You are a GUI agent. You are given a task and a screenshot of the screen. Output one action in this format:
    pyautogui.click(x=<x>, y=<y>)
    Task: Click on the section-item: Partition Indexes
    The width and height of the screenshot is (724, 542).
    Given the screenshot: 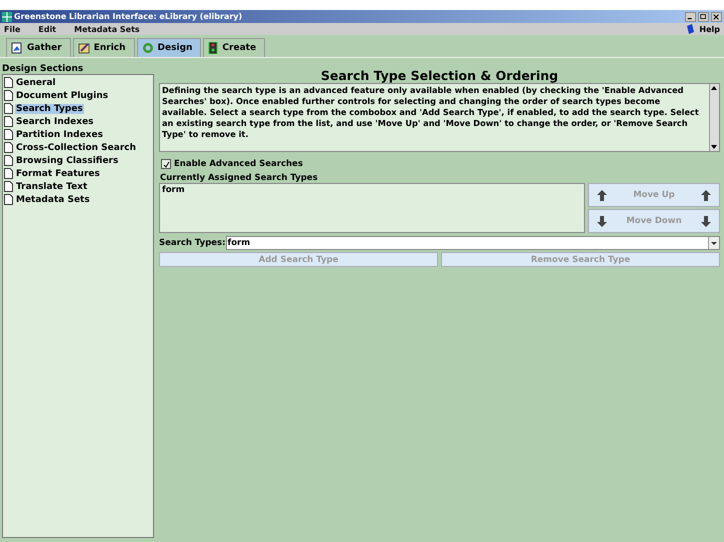 What is the action you would take?
    pyautogui.click(x=59, y=135)
    